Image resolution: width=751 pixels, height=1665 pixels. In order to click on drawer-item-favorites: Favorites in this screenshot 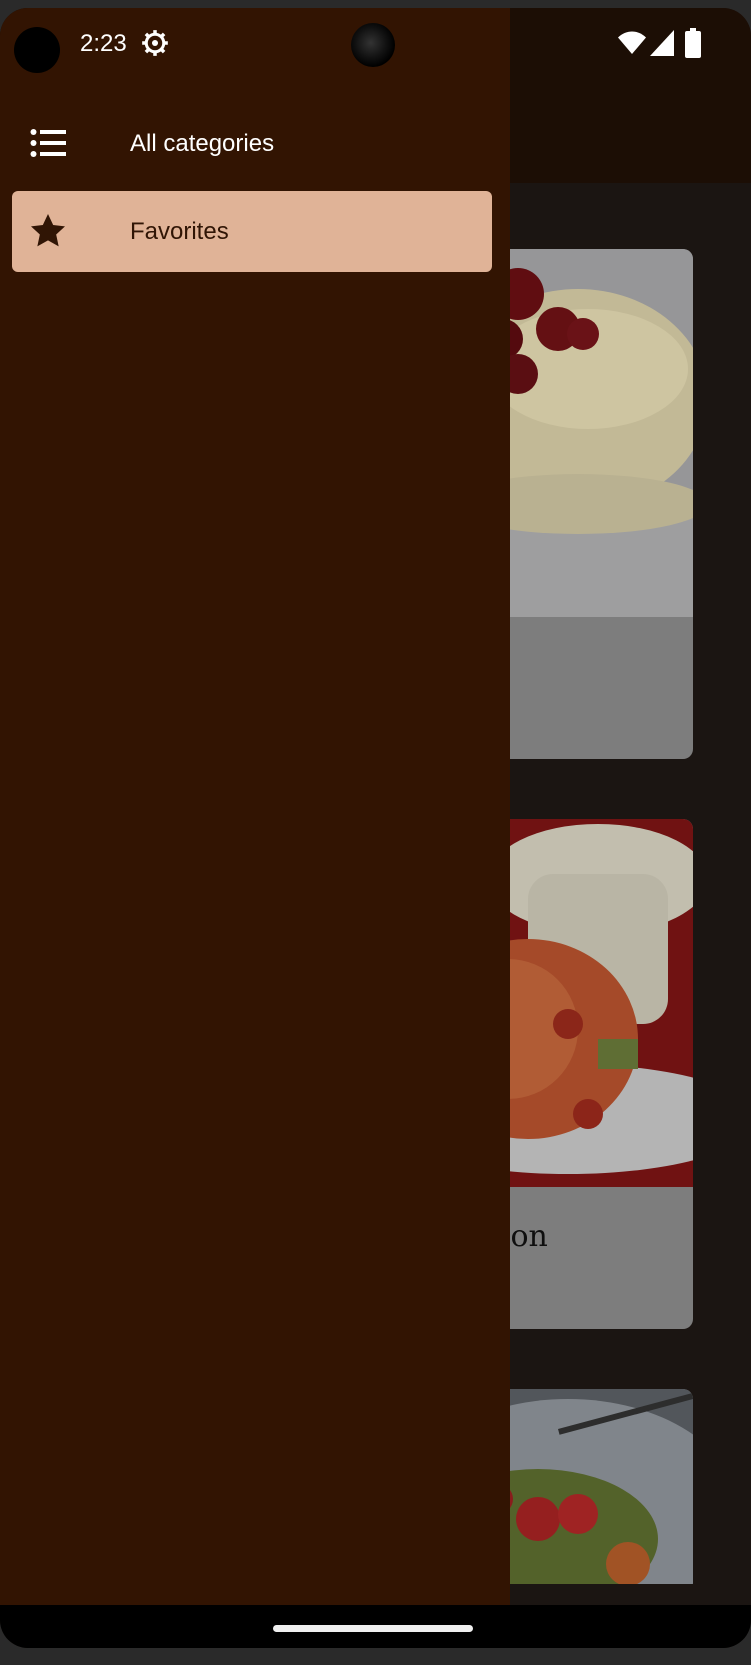, I will do `click(252, 231)`.